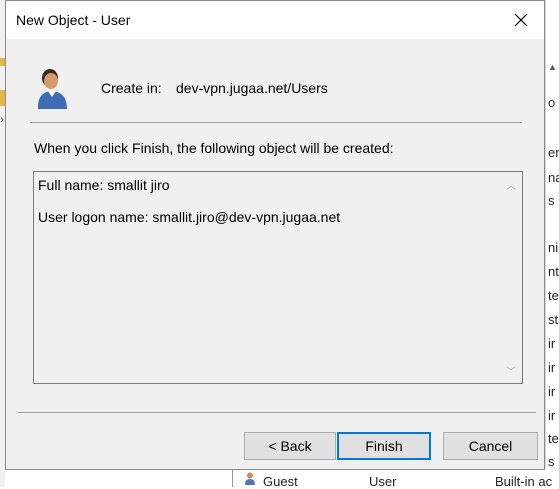  I want to click on create-in-value: dev-vpn.jugaa.net/Users, so click(252, 88).